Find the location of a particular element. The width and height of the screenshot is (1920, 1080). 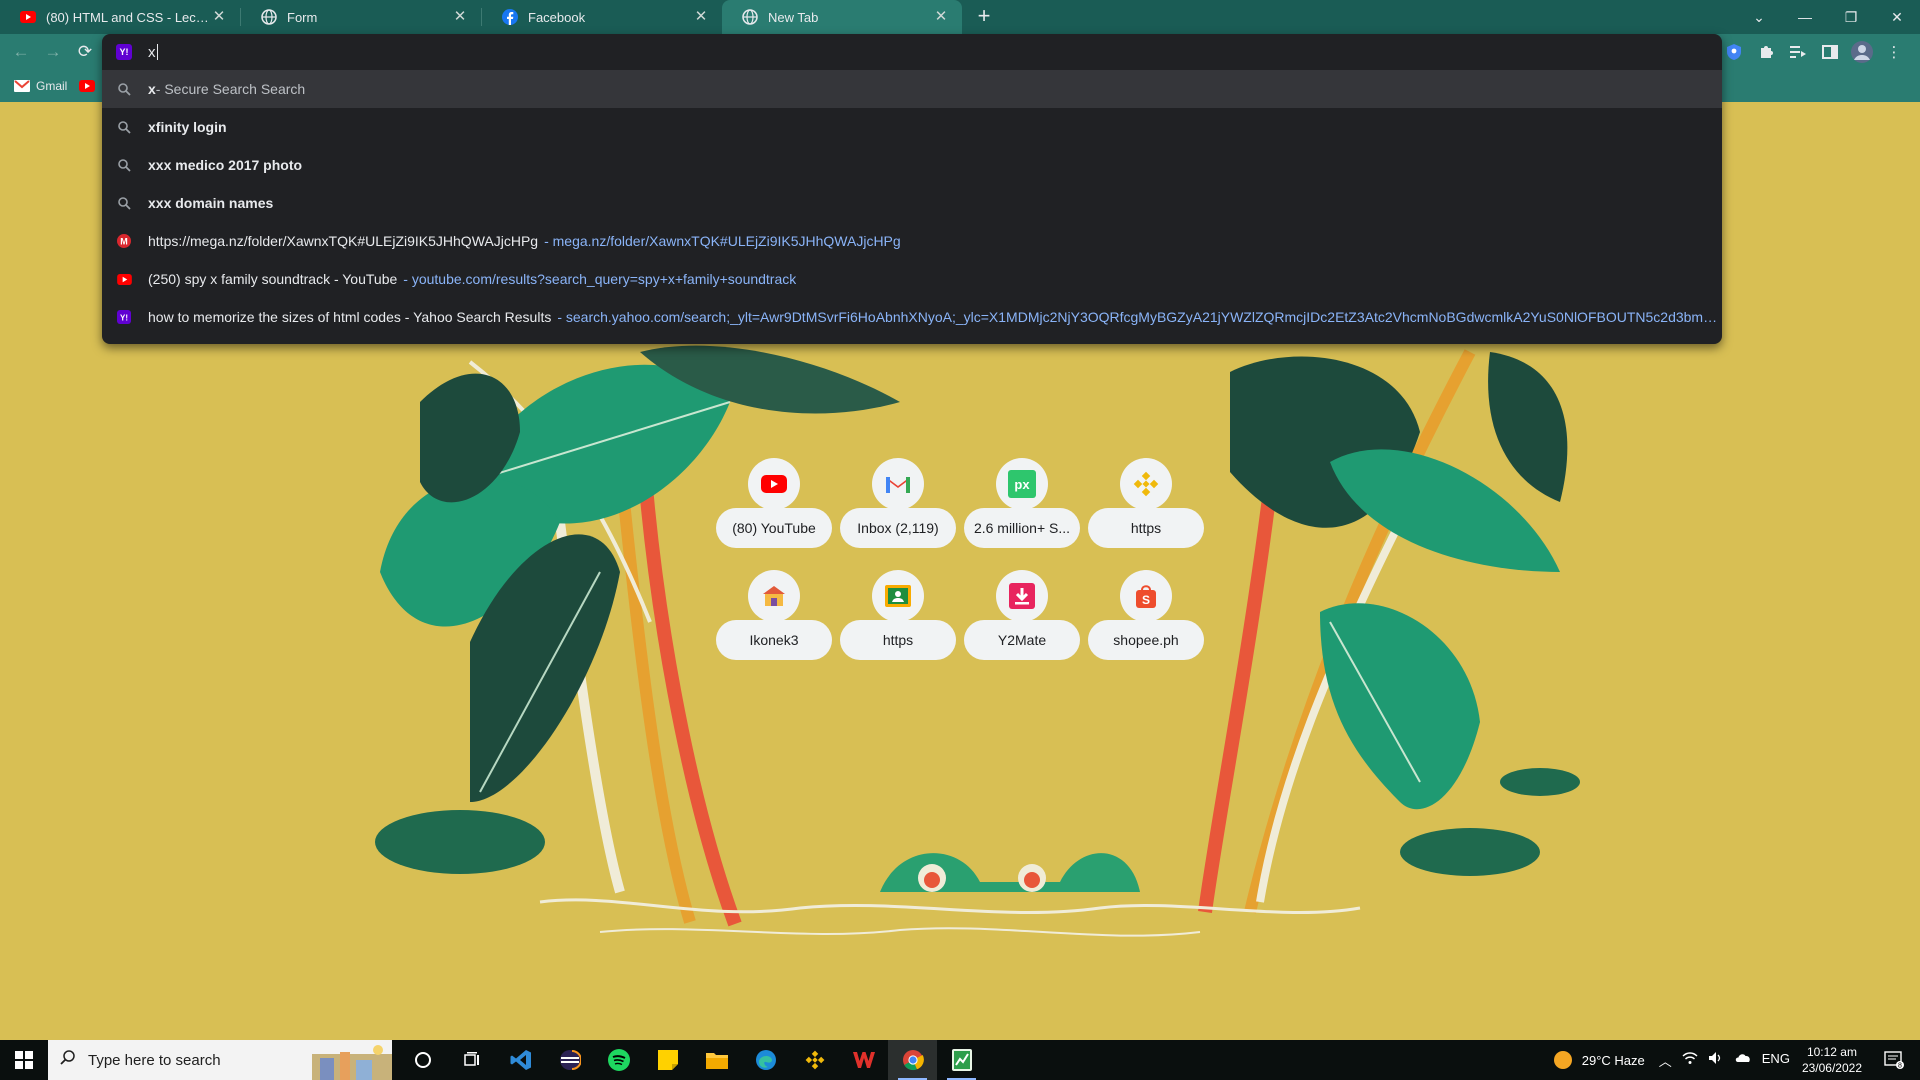

shortcut-classroom: https is located at coordinates (898, 615).